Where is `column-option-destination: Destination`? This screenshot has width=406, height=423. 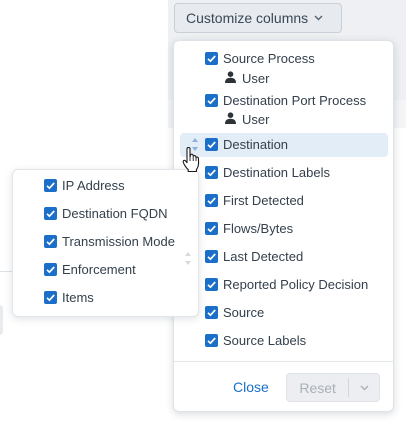
column-option-destination: Destination is located at coordinates (284, 145).